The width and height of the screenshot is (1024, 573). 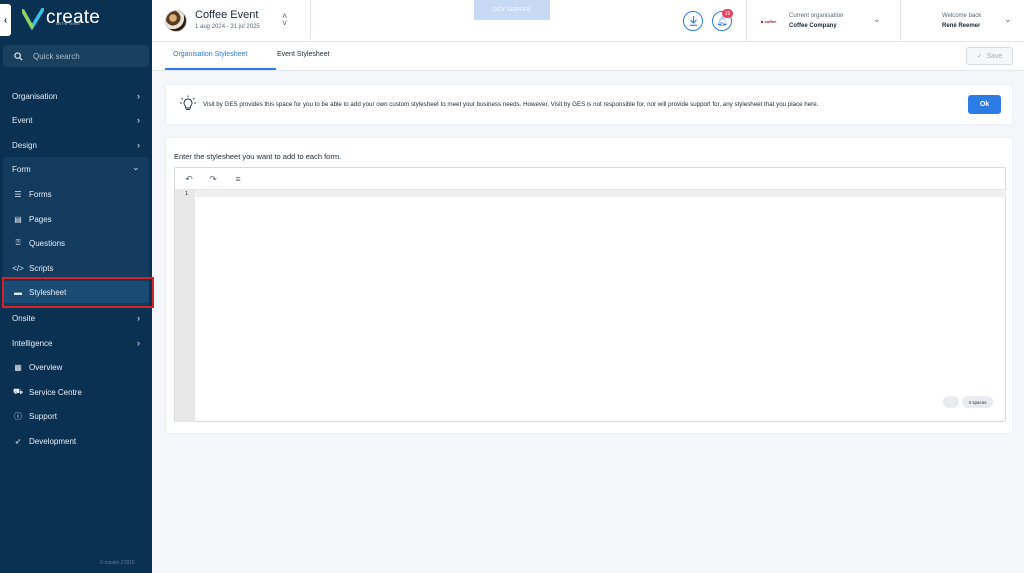 I want to click on nav-organisation: Organisation ›, so click(x=76, y=96).